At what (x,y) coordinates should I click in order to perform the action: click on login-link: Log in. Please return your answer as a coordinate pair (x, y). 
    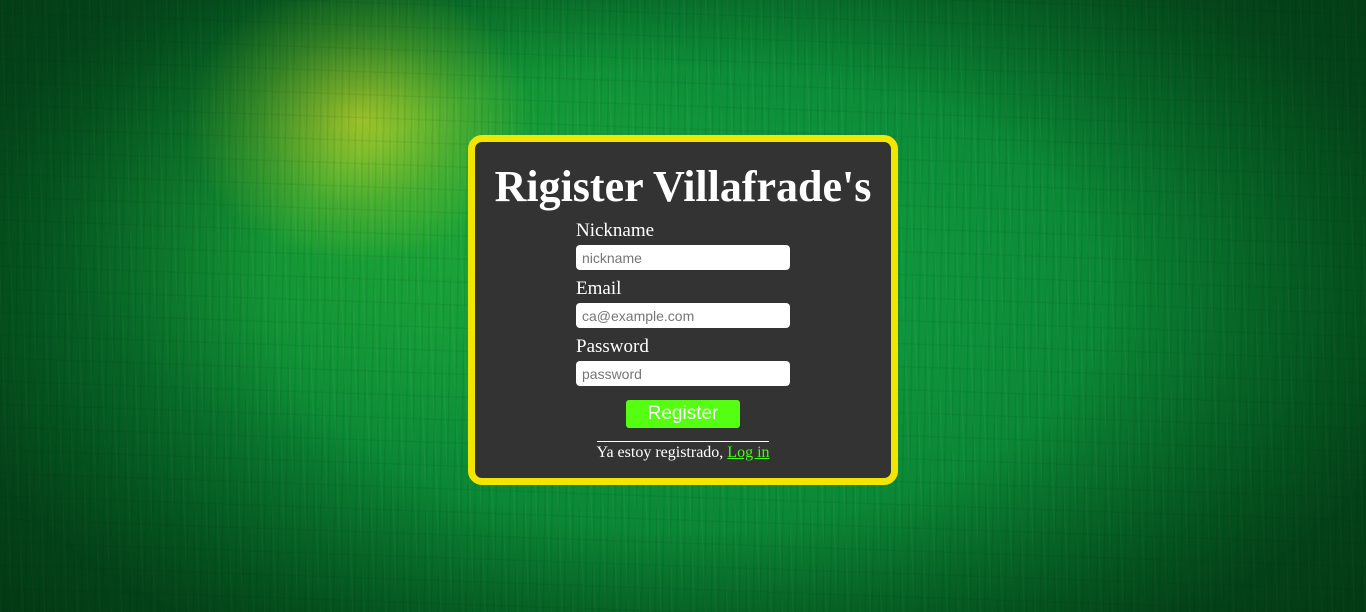
    Looking at the image, I should click on (748, 452).